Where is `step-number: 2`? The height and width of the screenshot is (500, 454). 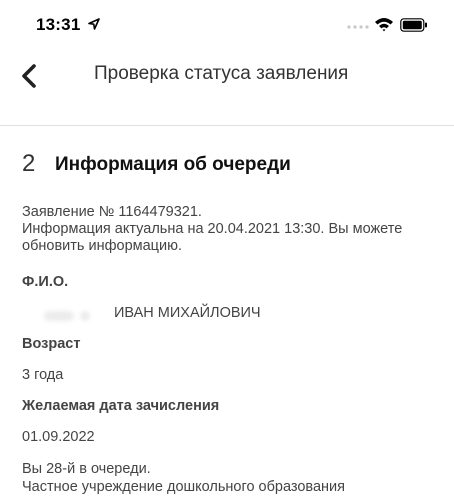 step-number: 2 is located at coordinates (29, 163).